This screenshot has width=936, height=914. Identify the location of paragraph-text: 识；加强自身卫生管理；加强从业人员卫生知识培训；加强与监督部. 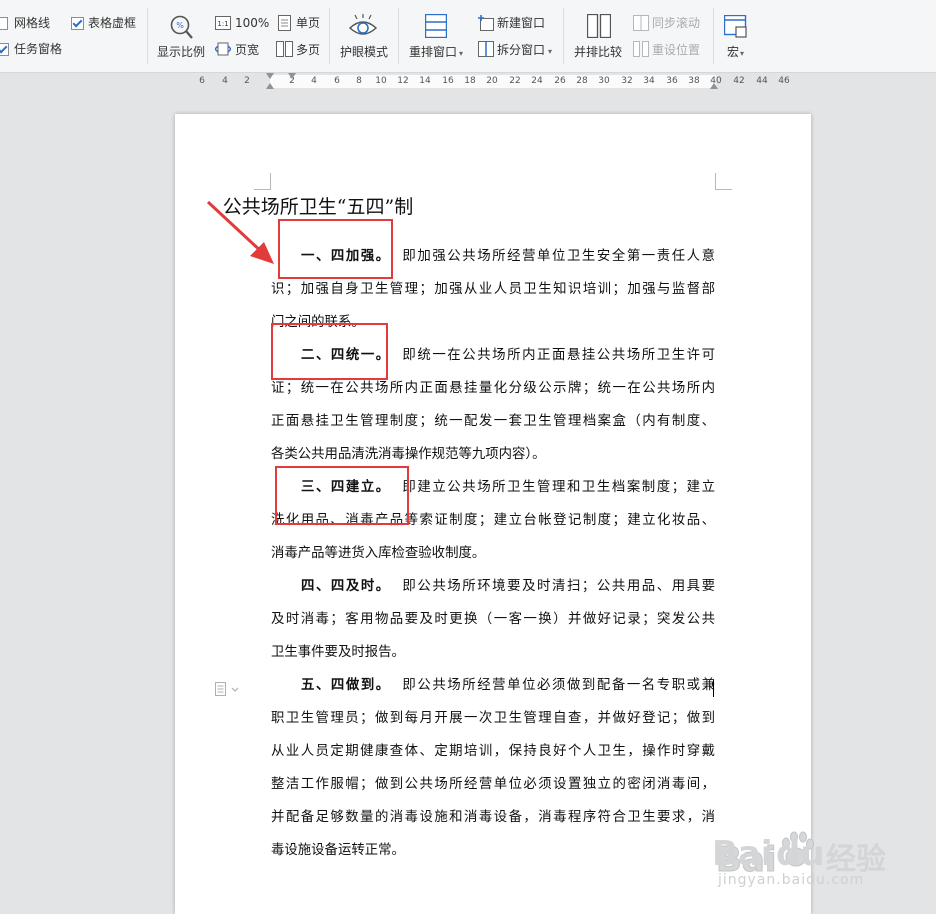
(493, 289).